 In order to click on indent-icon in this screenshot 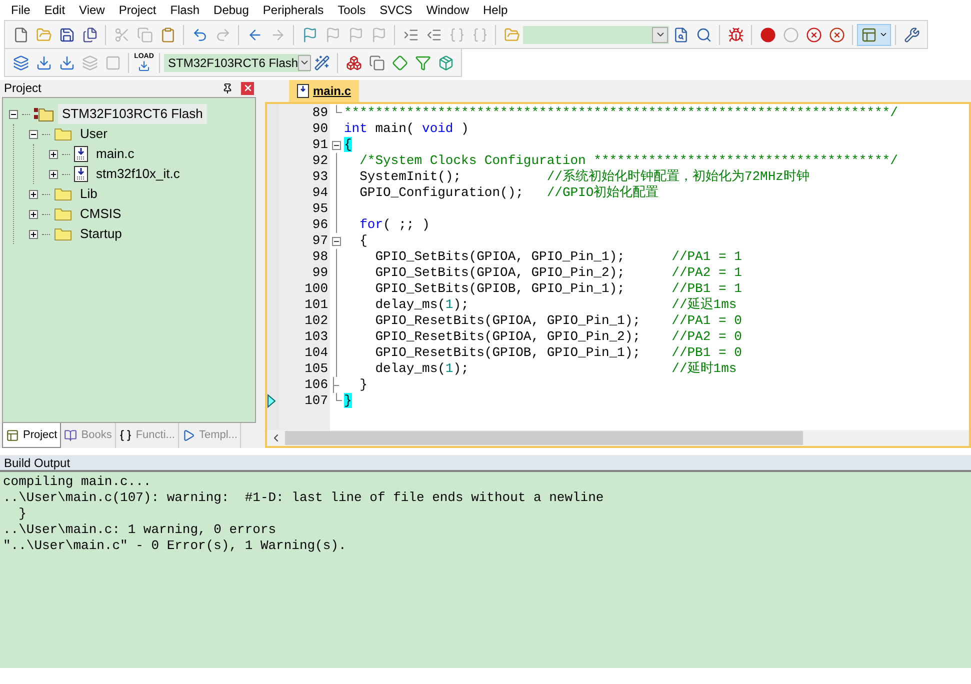, I will do `click(410, 34)`.